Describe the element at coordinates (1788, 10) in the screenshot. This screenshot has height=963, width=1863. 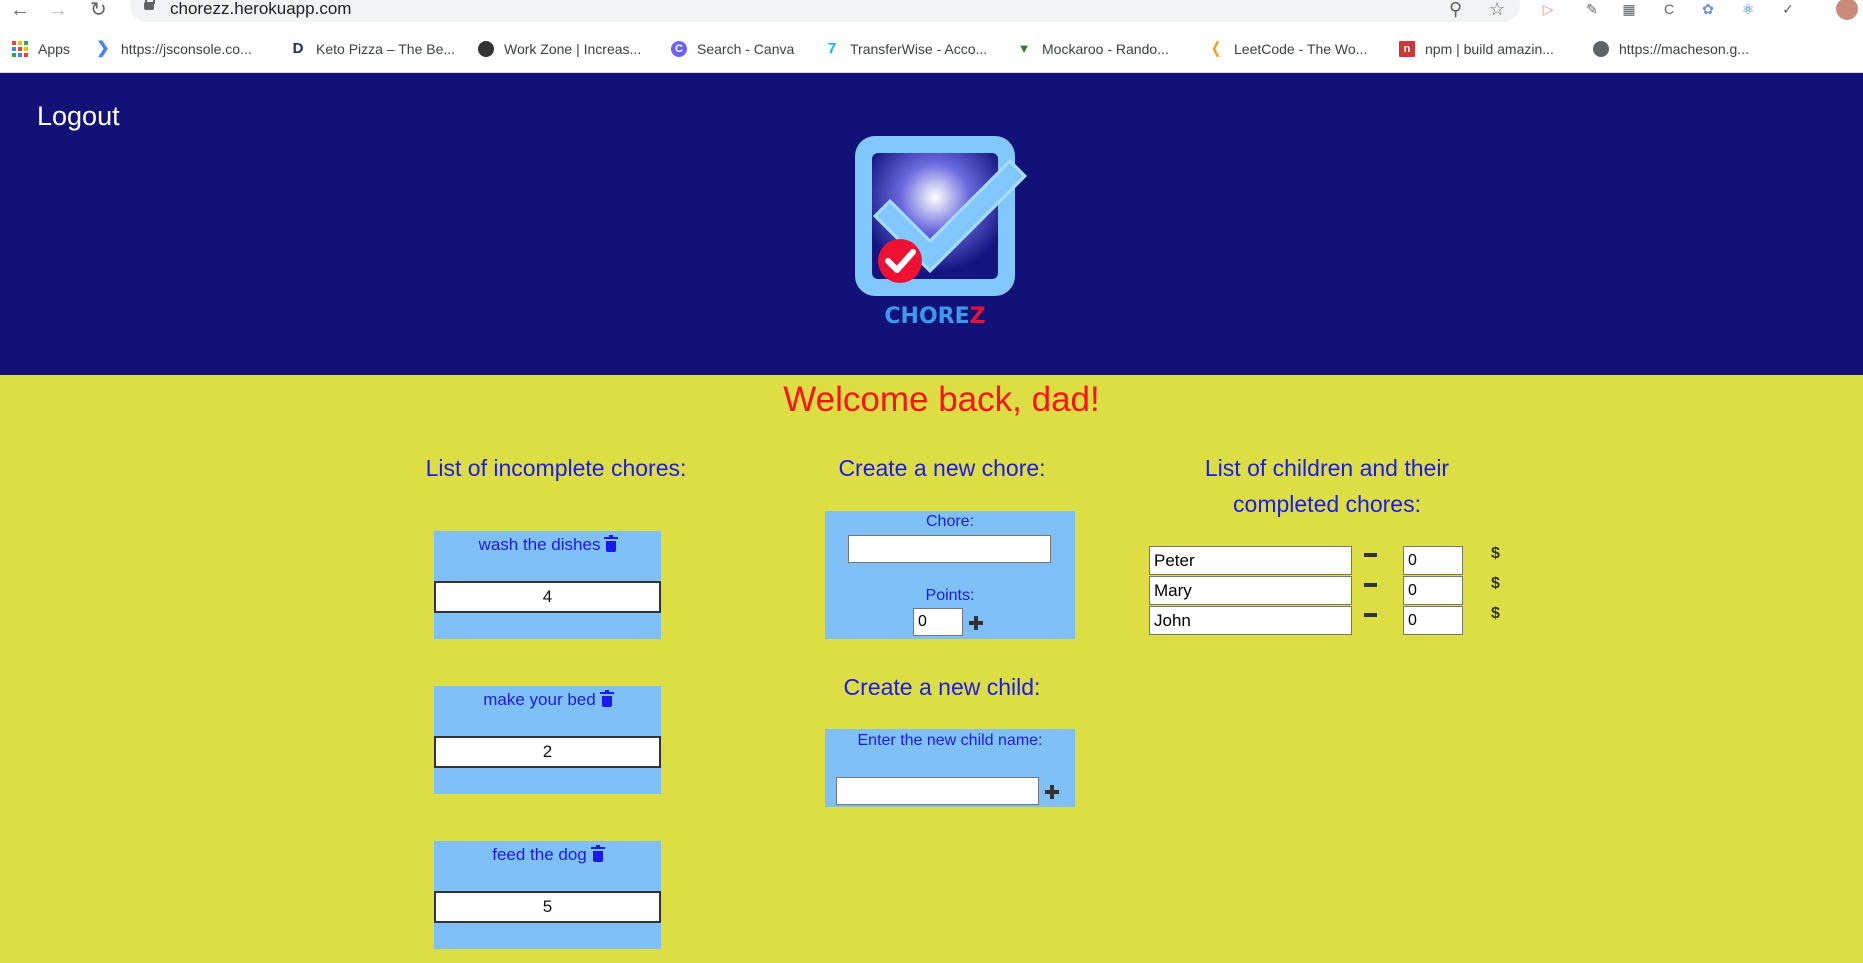
I see `extension-check-icon: ✓` at that location.